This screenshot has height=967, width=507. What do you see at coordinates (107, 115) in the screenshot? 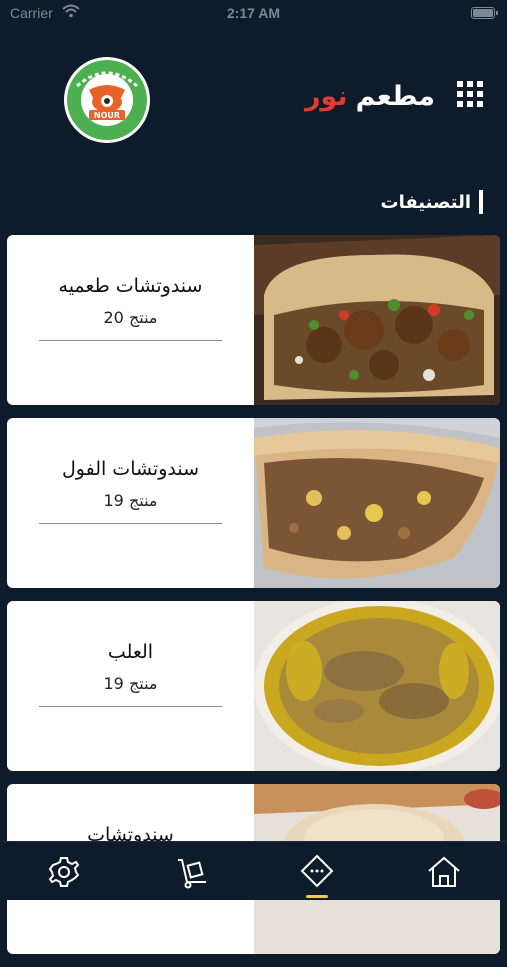
I see `logo-text: NOUR` at bounding box center [107, 115].